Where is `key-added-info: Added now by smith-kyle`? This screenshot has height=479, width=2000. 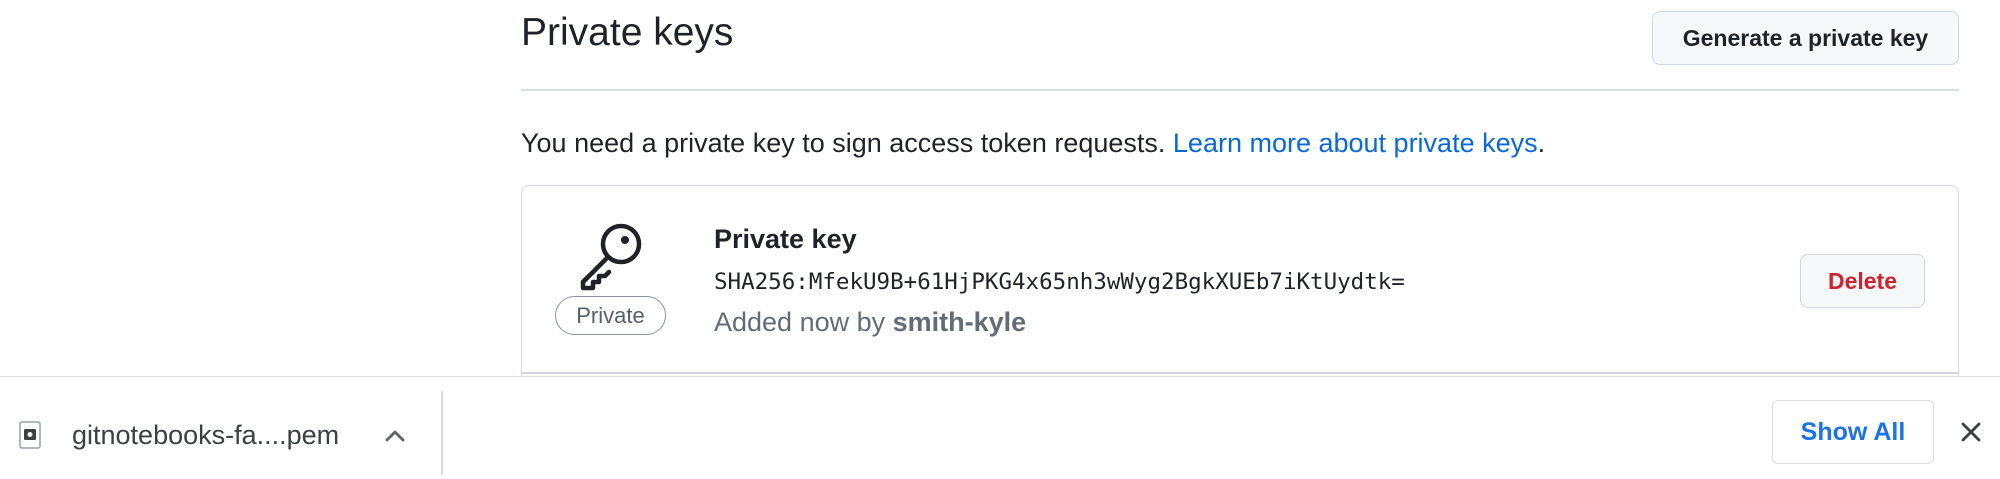
key-added-info: Added now by smith-kyle is located at coordinates (870, 322).